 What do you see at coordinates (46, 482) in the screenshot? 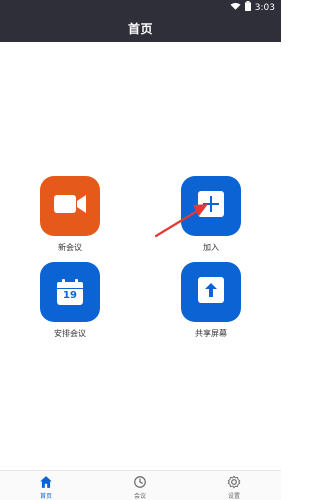
I see `home-icon` at bounding box center [46, 482].